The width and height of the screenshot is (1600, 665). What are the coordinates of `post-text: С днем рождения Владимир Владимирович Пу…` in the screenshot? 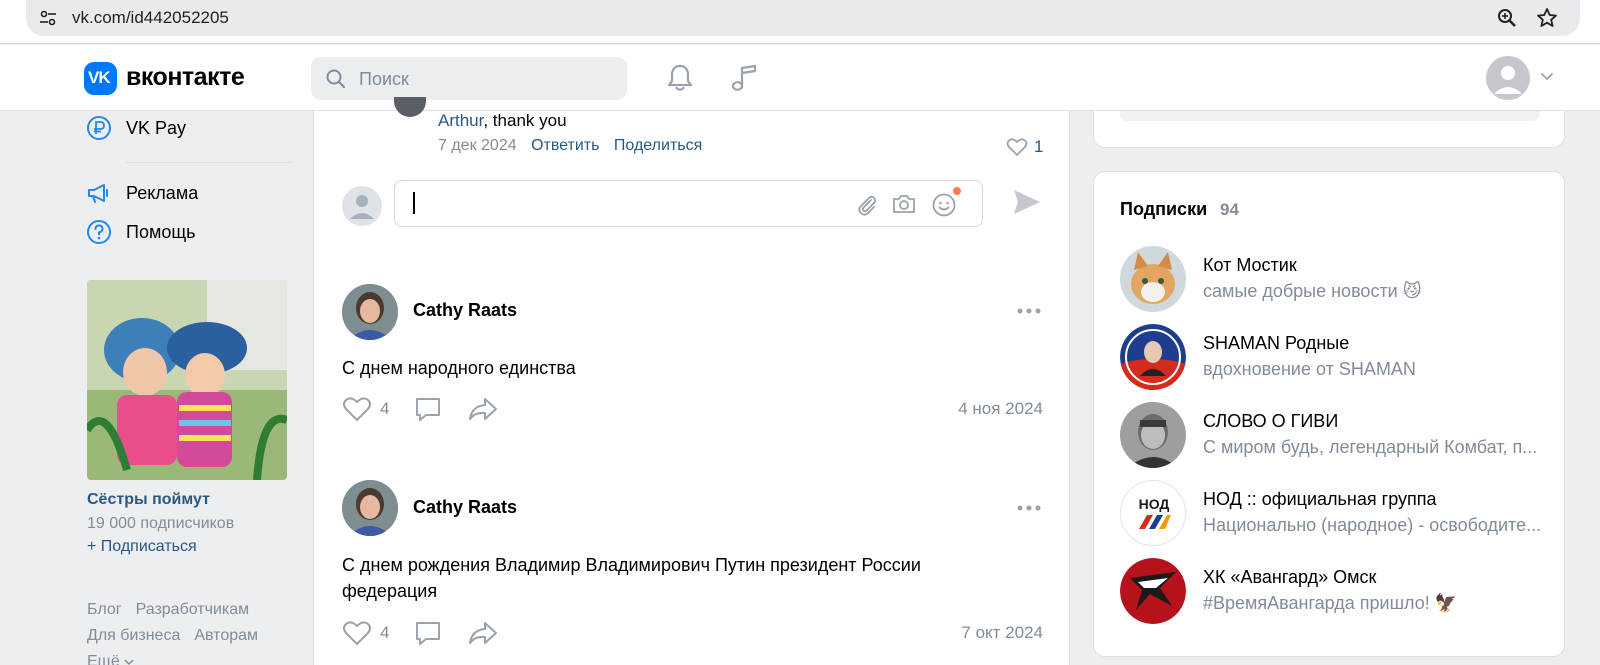 It's located at (631, 578).